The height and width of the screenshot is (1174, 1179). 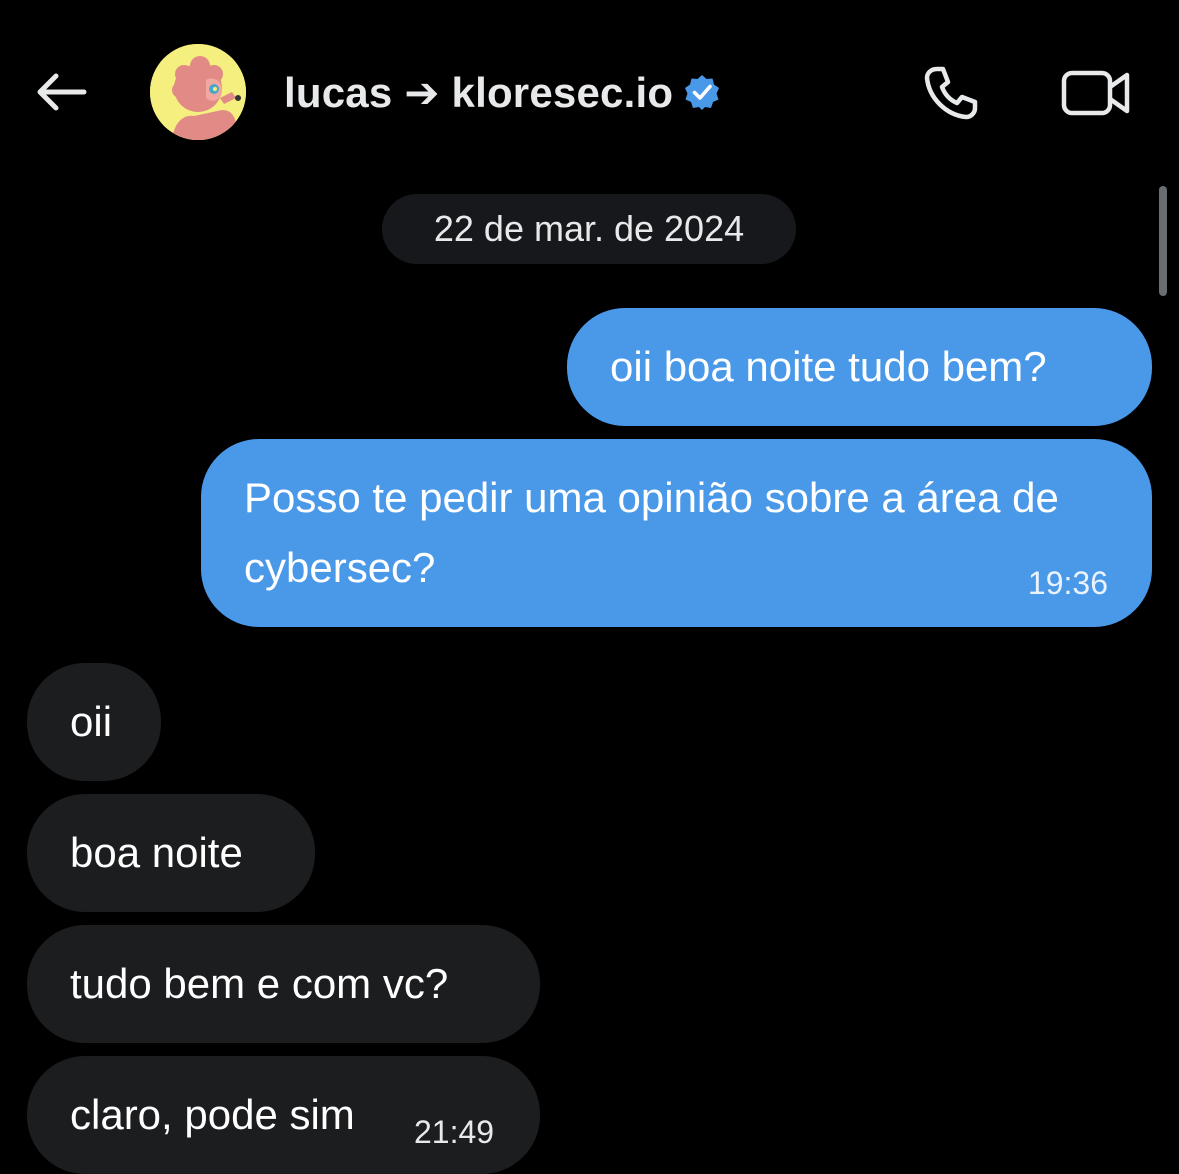 I want to click on message-text: oii boa noite tudo bem?, so click(x=828, y=366).